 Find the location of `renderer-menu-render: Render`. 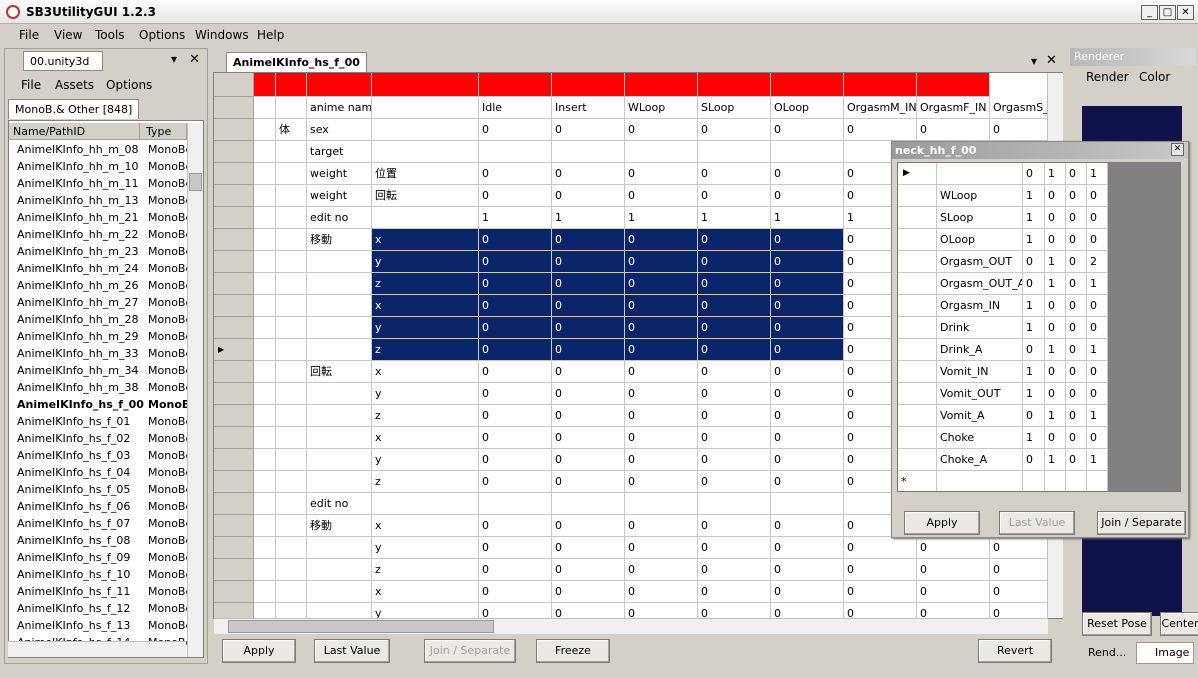

renderer-menu-render: Render is located at coordinates (1107, 77).